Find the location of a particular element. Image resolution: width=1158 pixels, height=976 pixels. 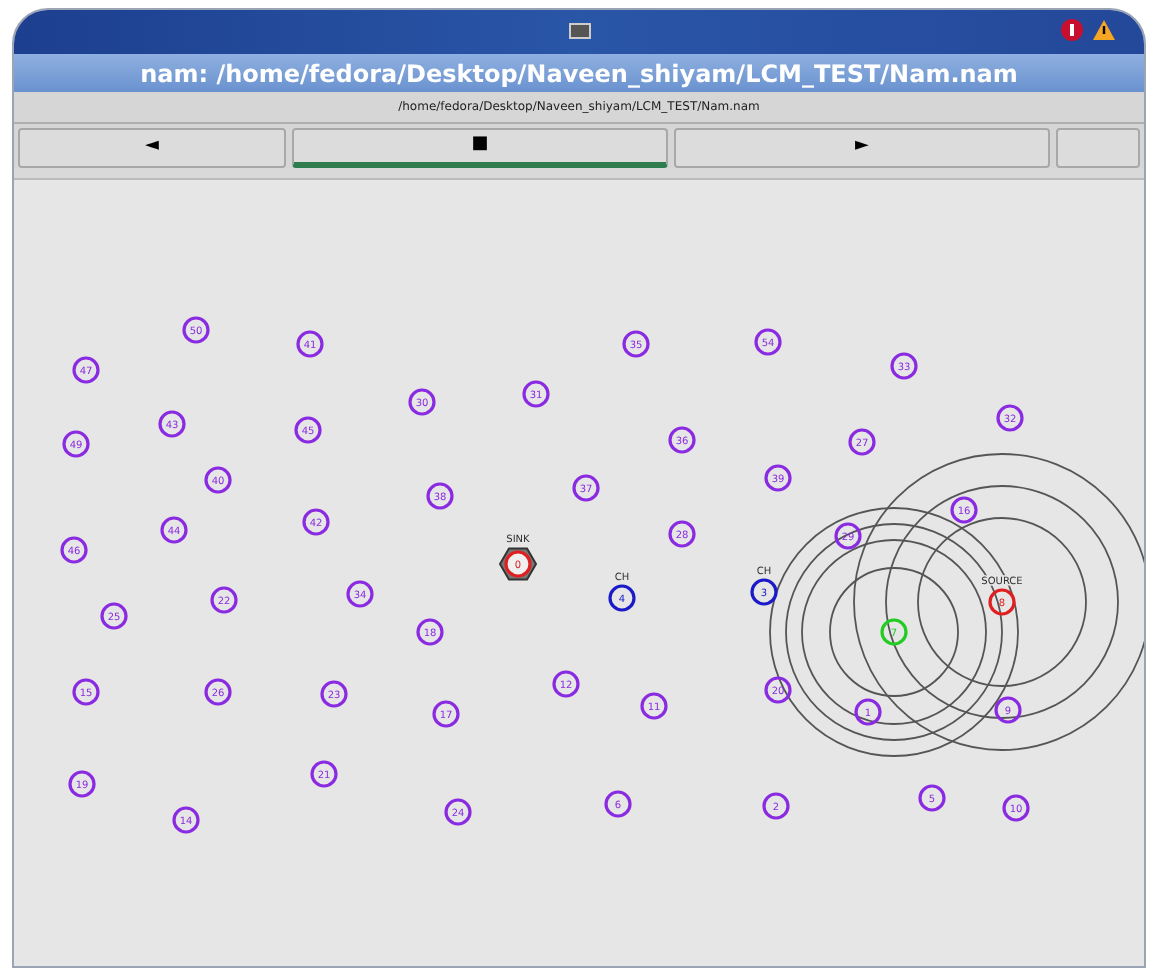

stop-button: ■ is located at coordinates (480, 148).